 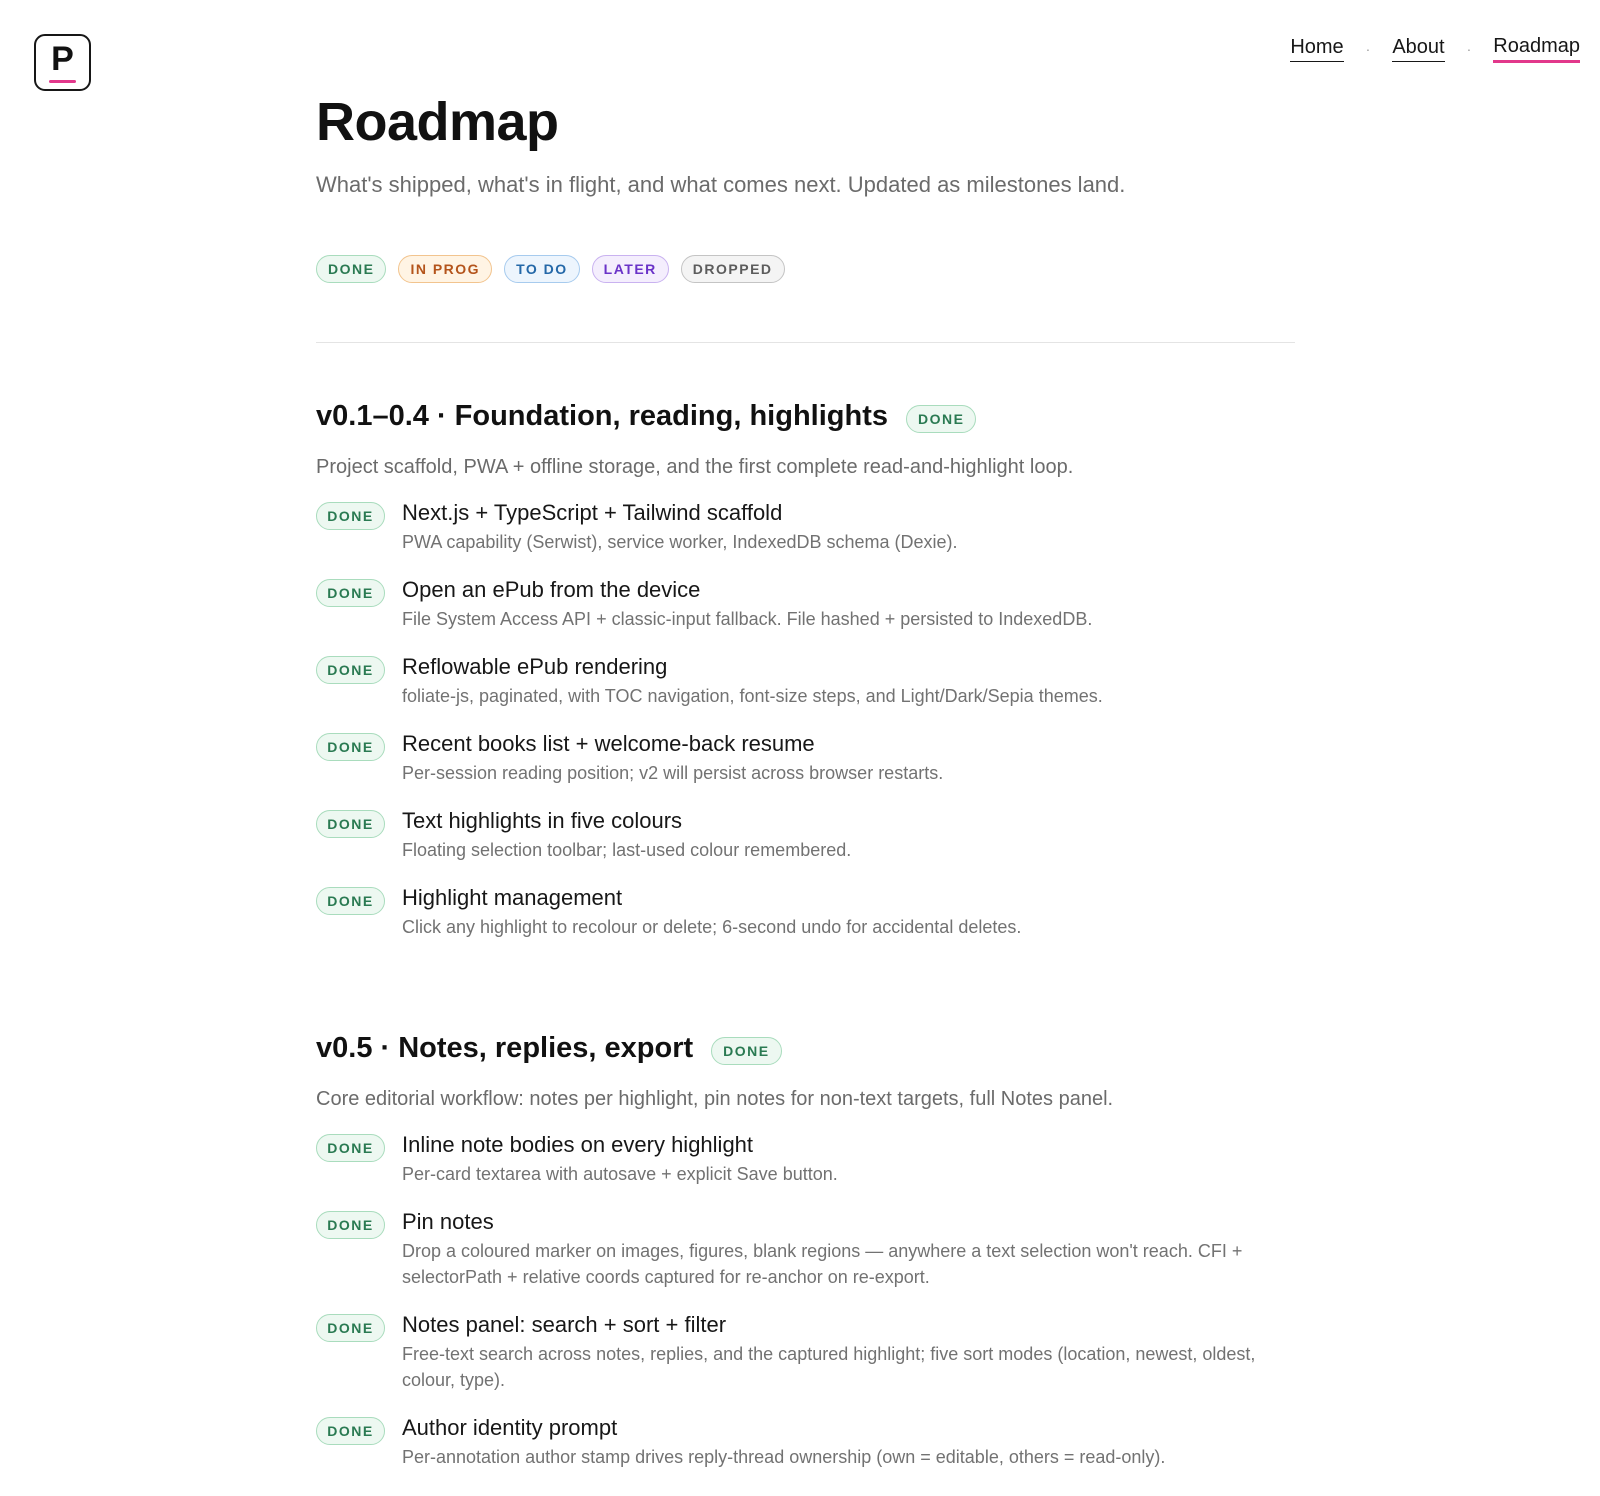 What do you see at coordinates (62, 81) in the screenshot?
I see `logo-underline` at bounding box center [62, 81].